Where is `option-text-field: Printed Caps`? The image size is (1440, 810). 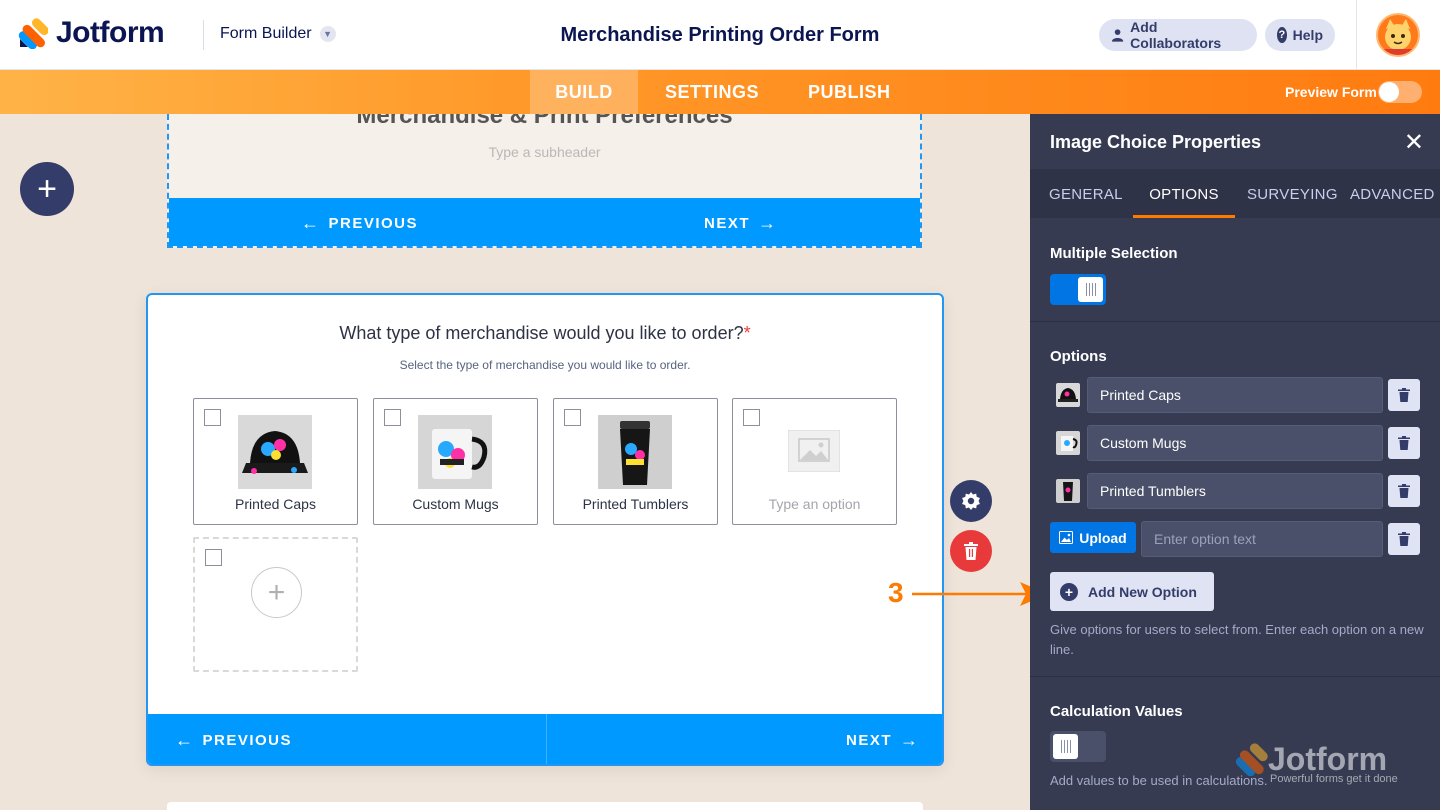
option-text-field: Printed Caps is located at coordinates (1235, 395).